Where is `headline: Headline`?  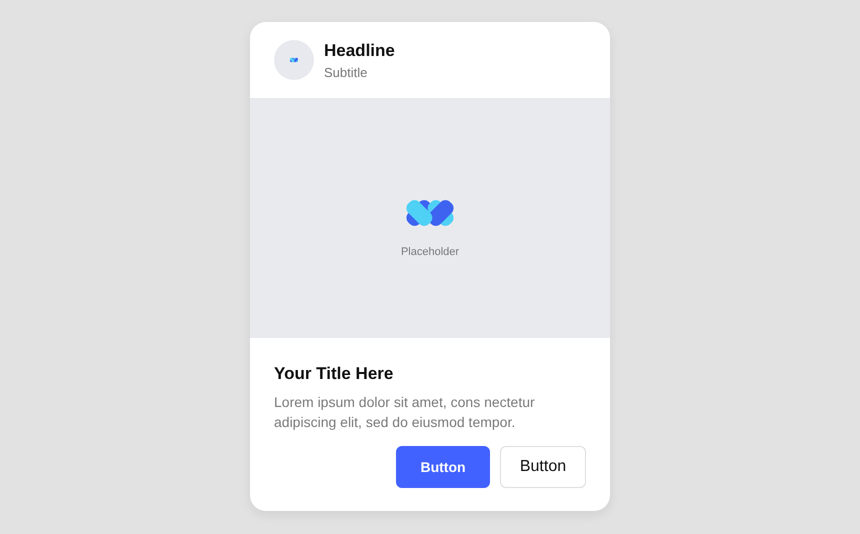
headline: Headline is located at coordinates (359, 50).